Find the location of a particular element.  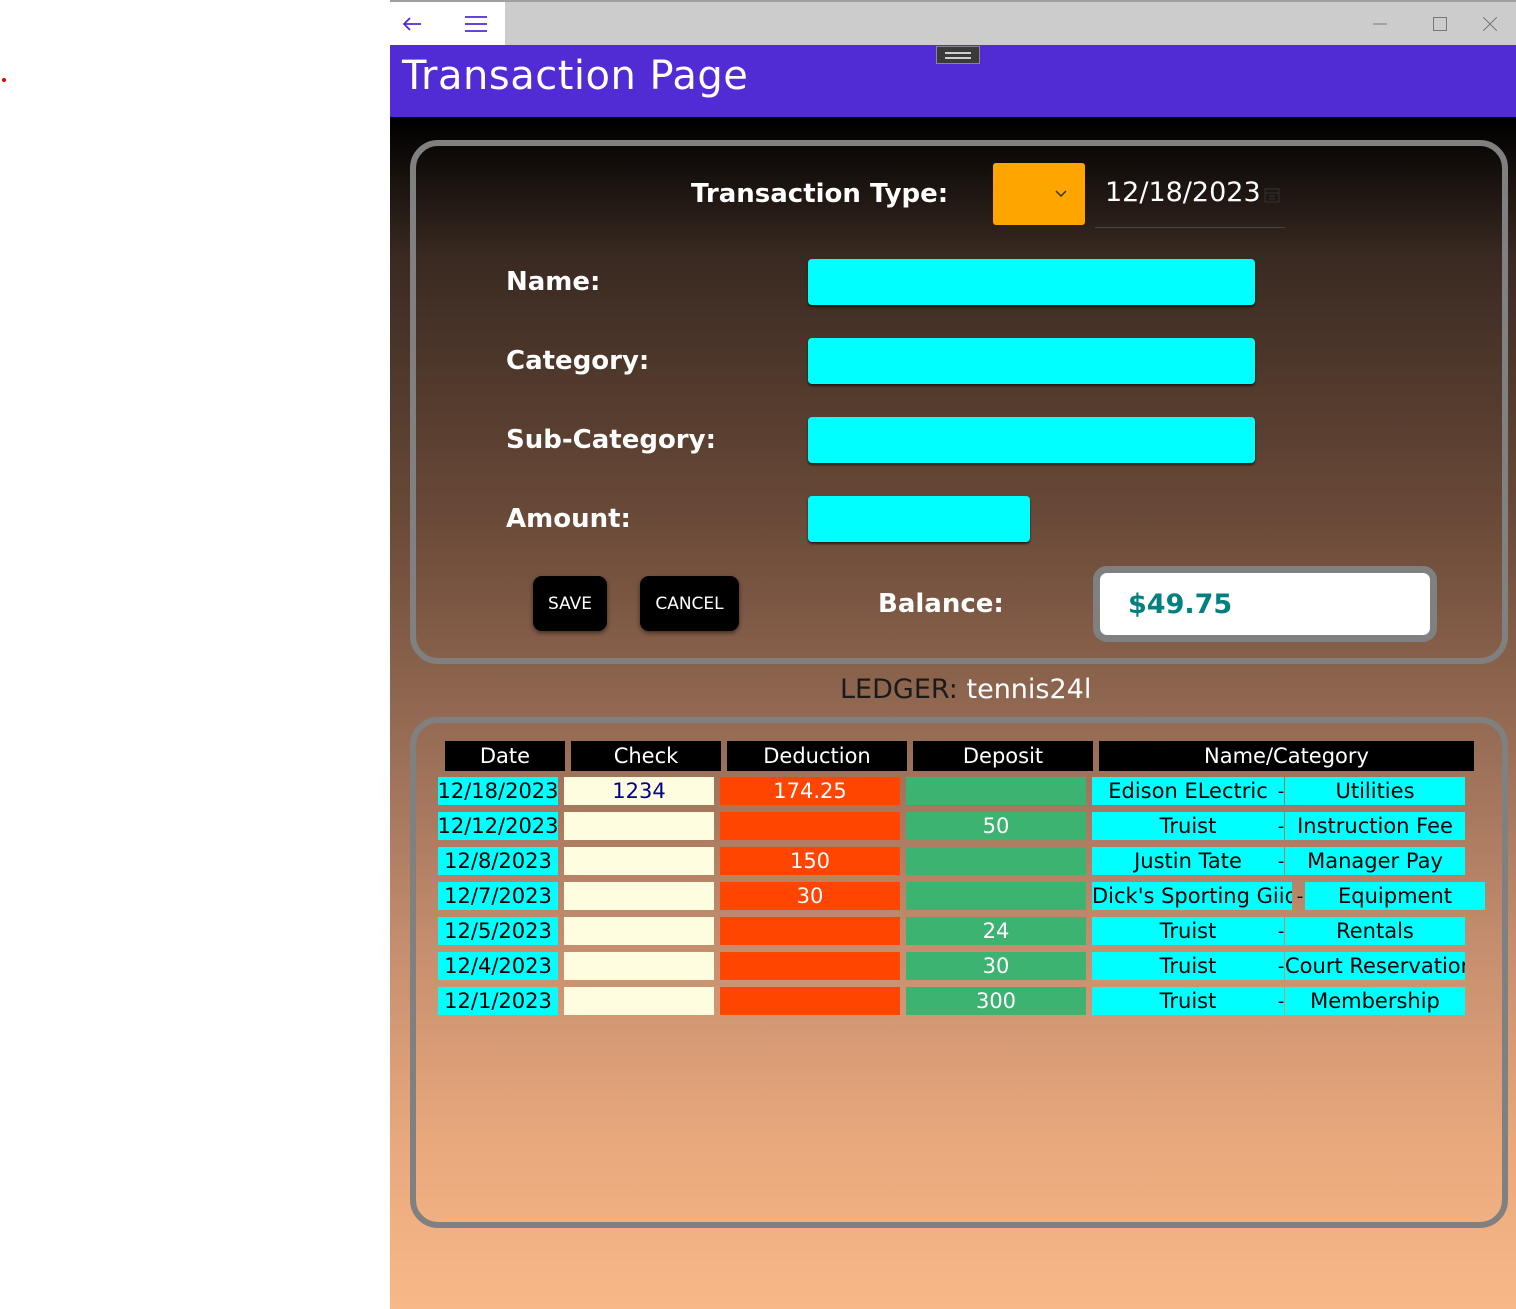

cell-deduction: 30 is located at coordinates (810, 896).